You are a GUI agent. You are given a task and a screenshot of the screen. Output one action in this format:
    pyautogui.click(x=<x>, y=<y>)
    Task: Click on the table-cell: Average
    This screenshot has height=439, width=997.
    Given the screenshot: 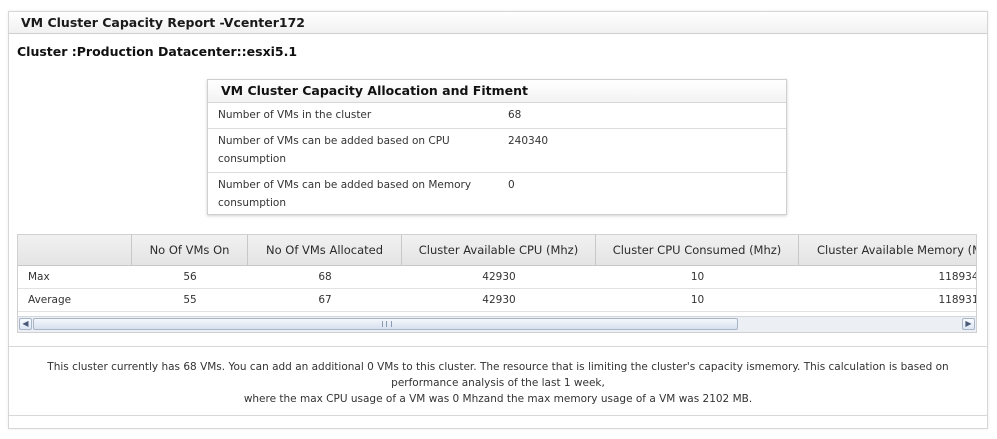 What is the action you would take?
    pyautogui.click(x=50, y=300)
    